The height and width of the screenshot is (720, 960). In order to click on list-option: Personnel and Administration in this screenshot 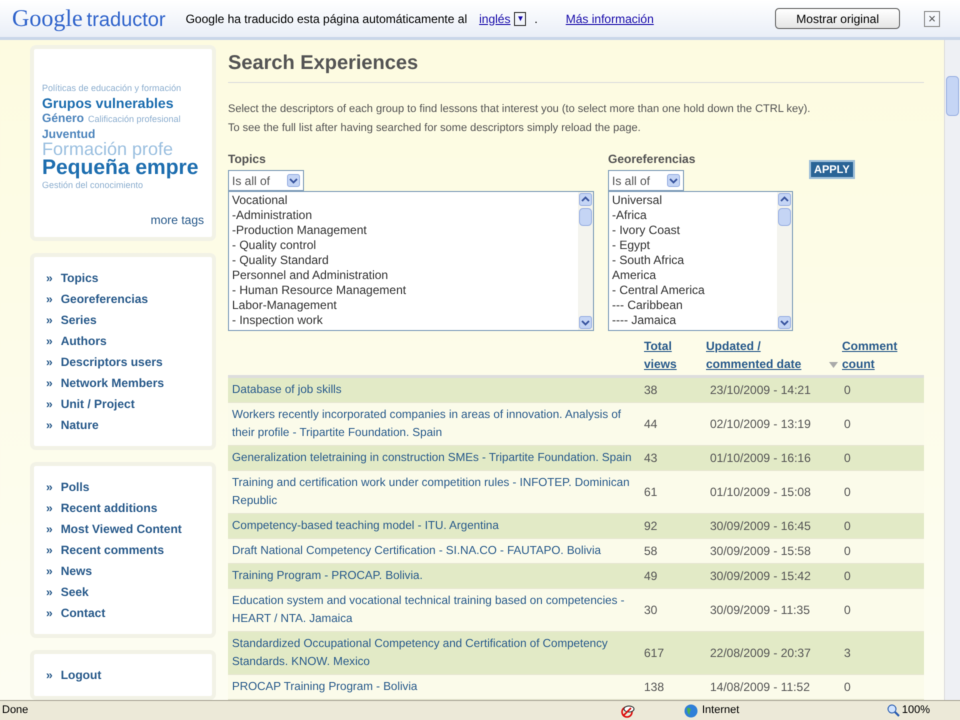, I will do `click(403, 275)`.